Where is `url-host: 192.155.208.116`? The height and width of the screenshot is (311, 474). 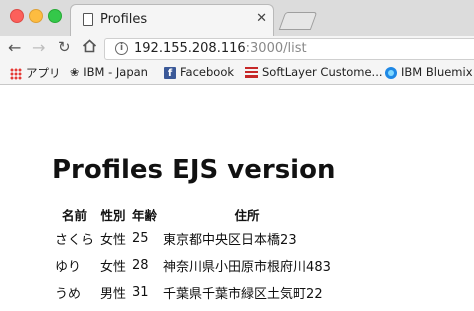
url-host: 192.155.208.116 is located at coordinates (190, 48).